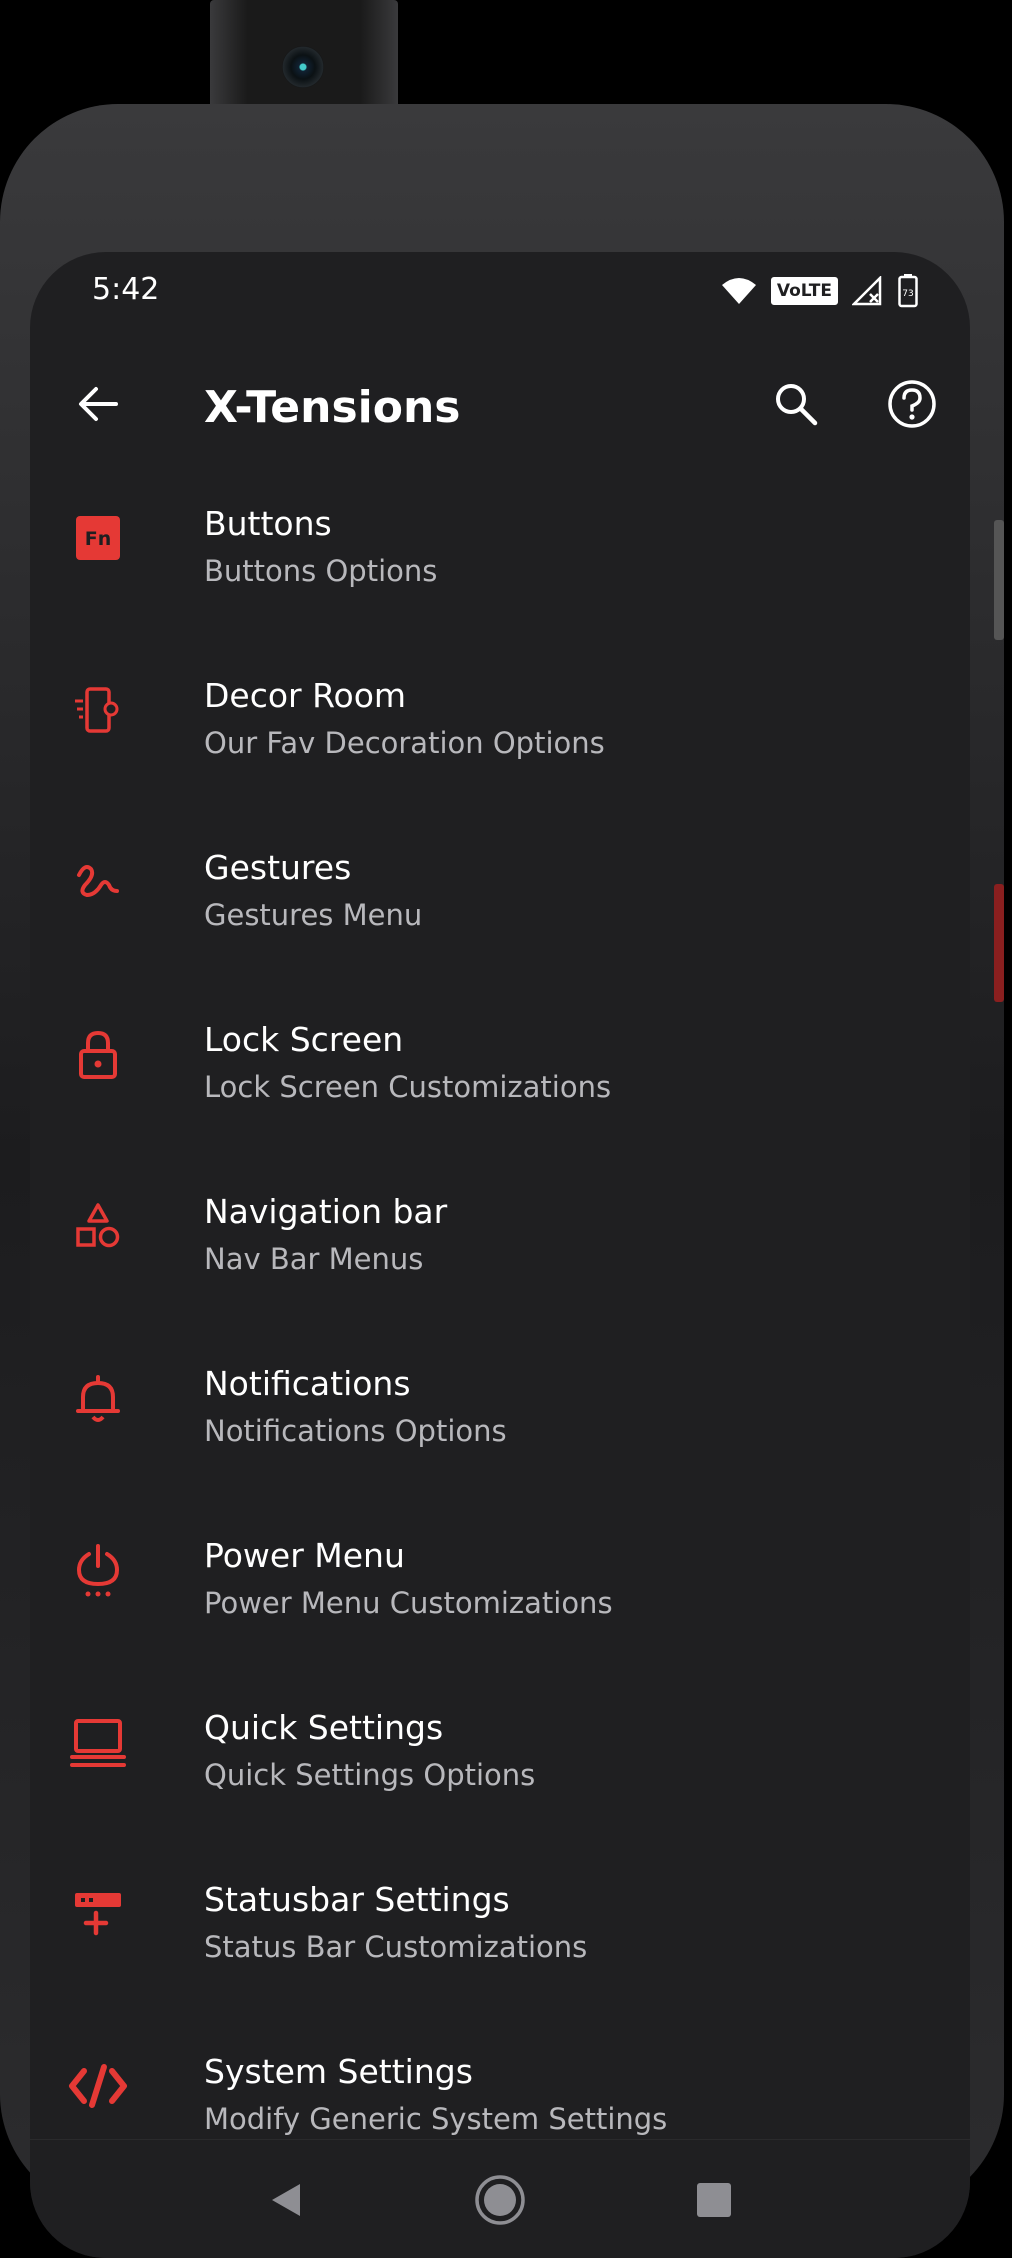 This screenshot has height=2258, width=1012. I want to click on item-subtitle: Power Menu Customizations, so click(408, 1603).